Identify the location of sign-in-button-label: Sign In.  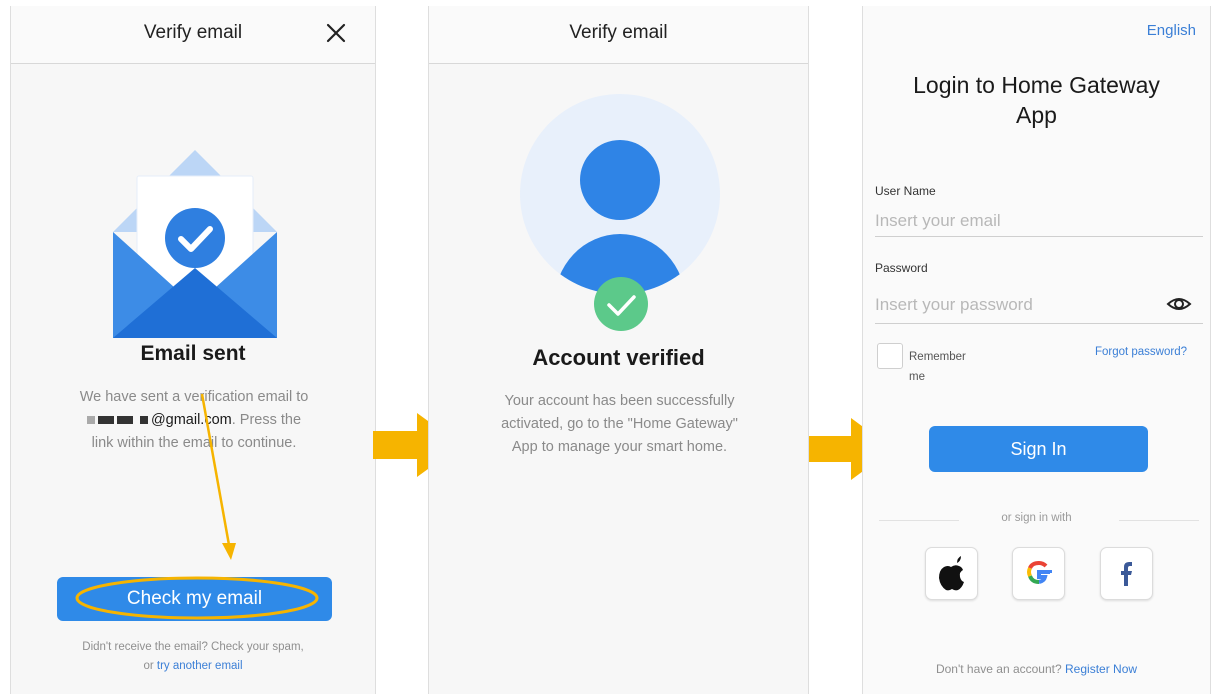
(1038, 449).